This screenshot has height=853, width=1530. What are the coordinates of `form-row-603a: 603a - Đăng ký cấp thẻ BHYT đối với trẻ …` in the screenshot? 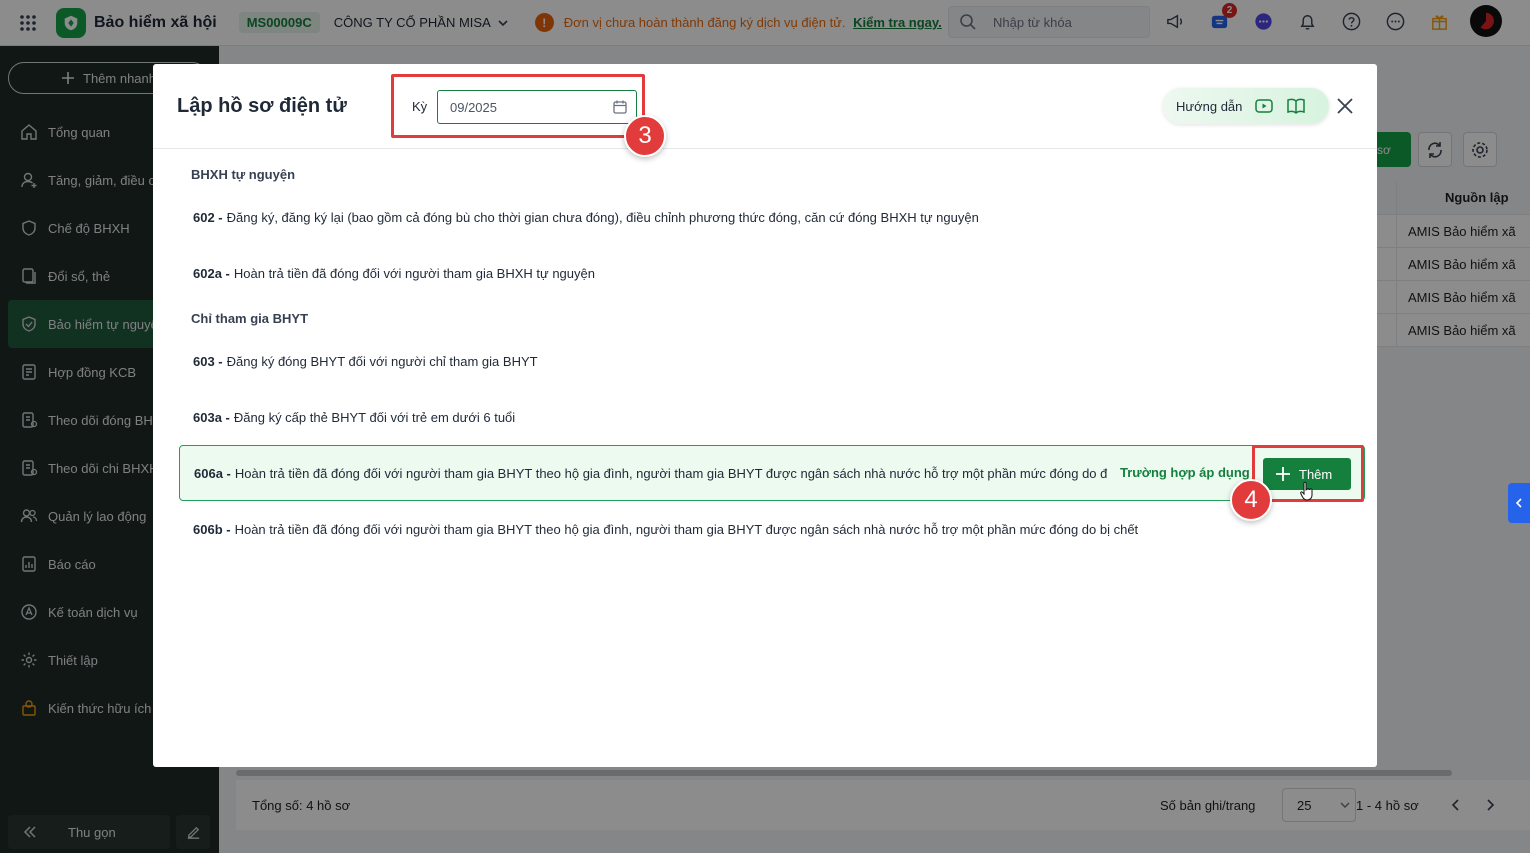 It's located at (772, 417).